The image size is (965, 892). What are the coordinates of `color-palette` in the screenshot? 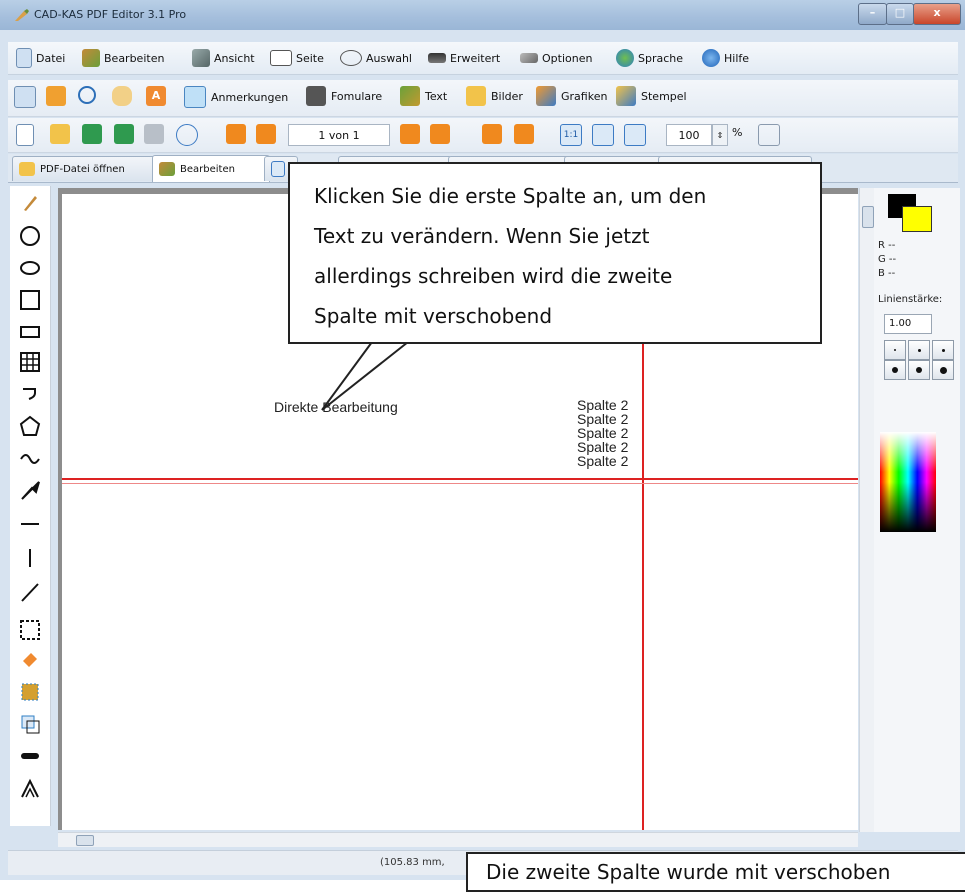 It's located at (908, 482).